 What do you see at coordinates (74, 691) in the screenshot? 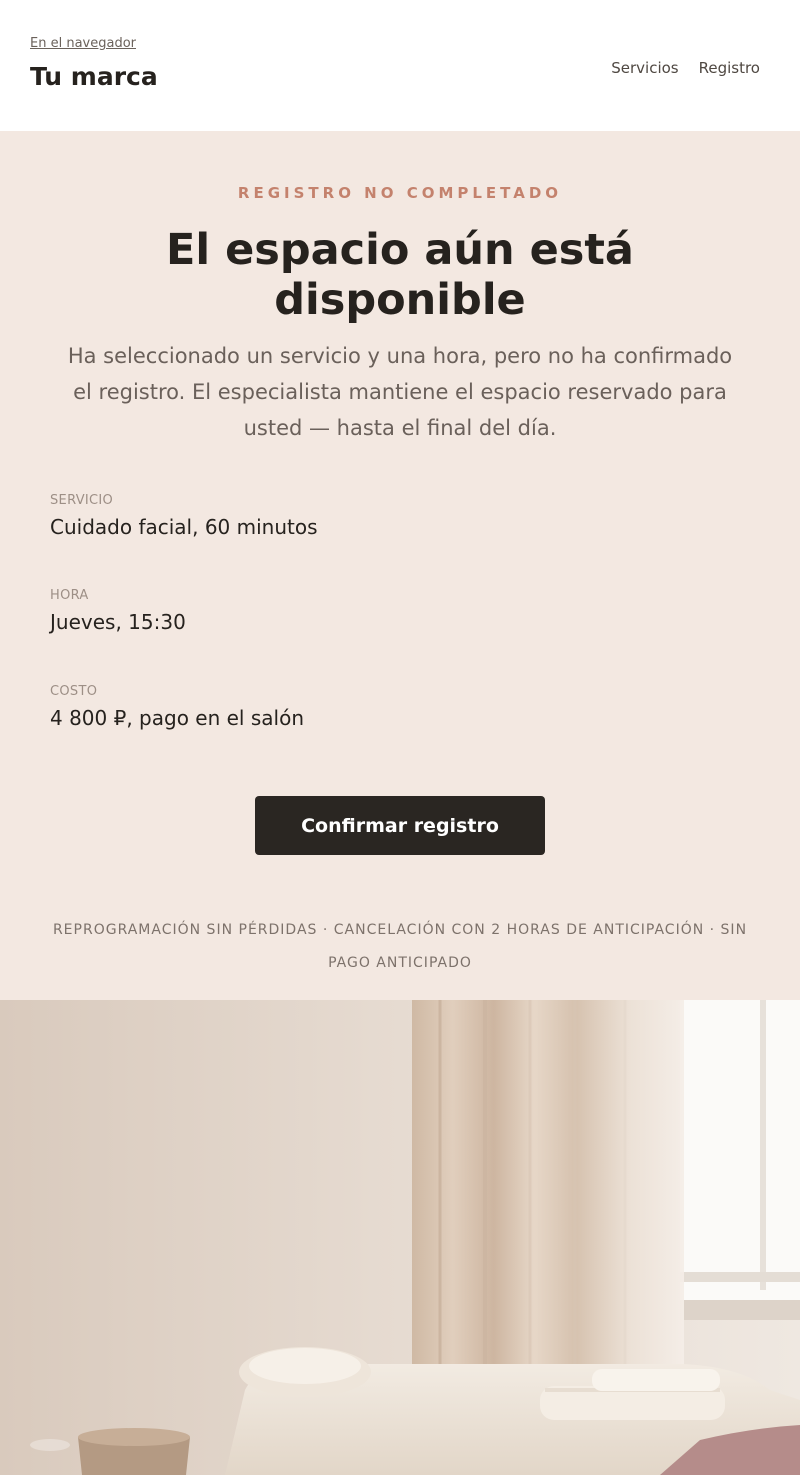
I see `detail-label: COSTO` at bounding box center [74, 691].